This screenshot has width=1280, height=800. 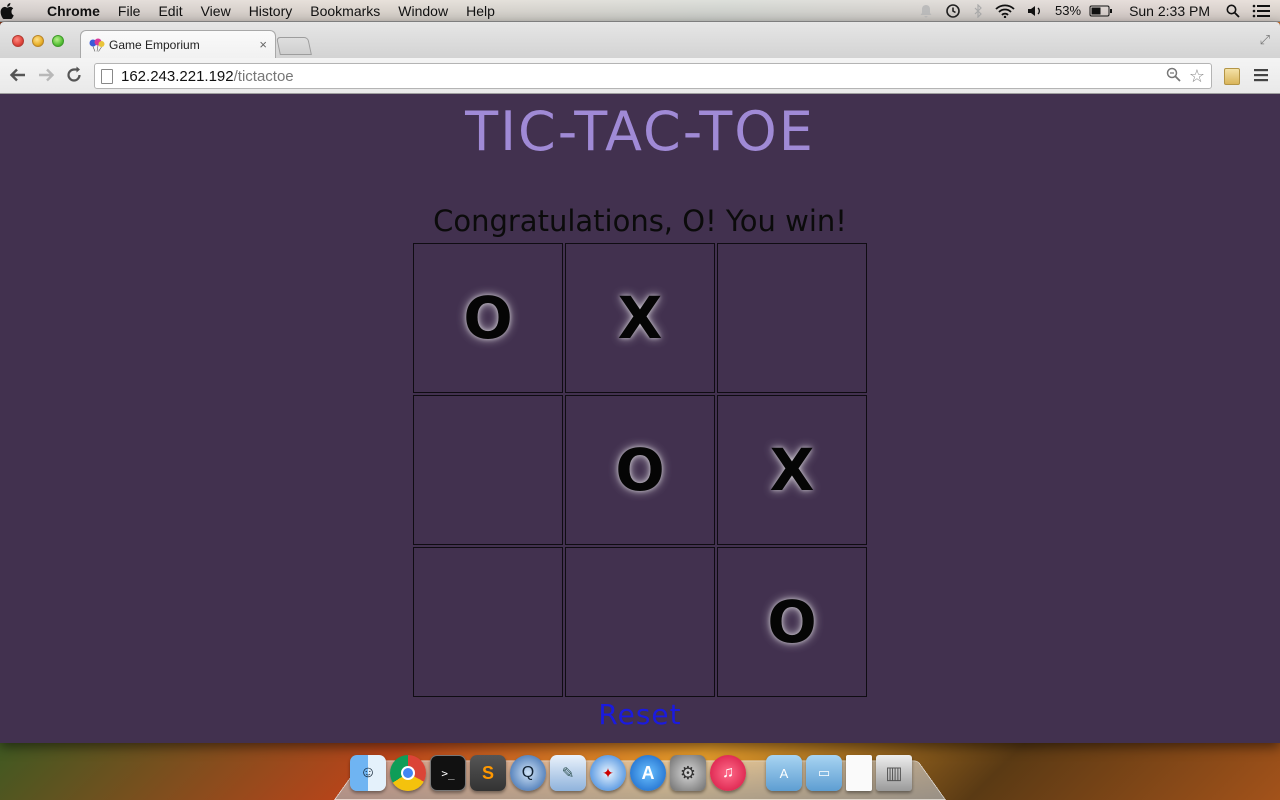 I want to click on bluetooth-icon, so click(x=978, y=11).